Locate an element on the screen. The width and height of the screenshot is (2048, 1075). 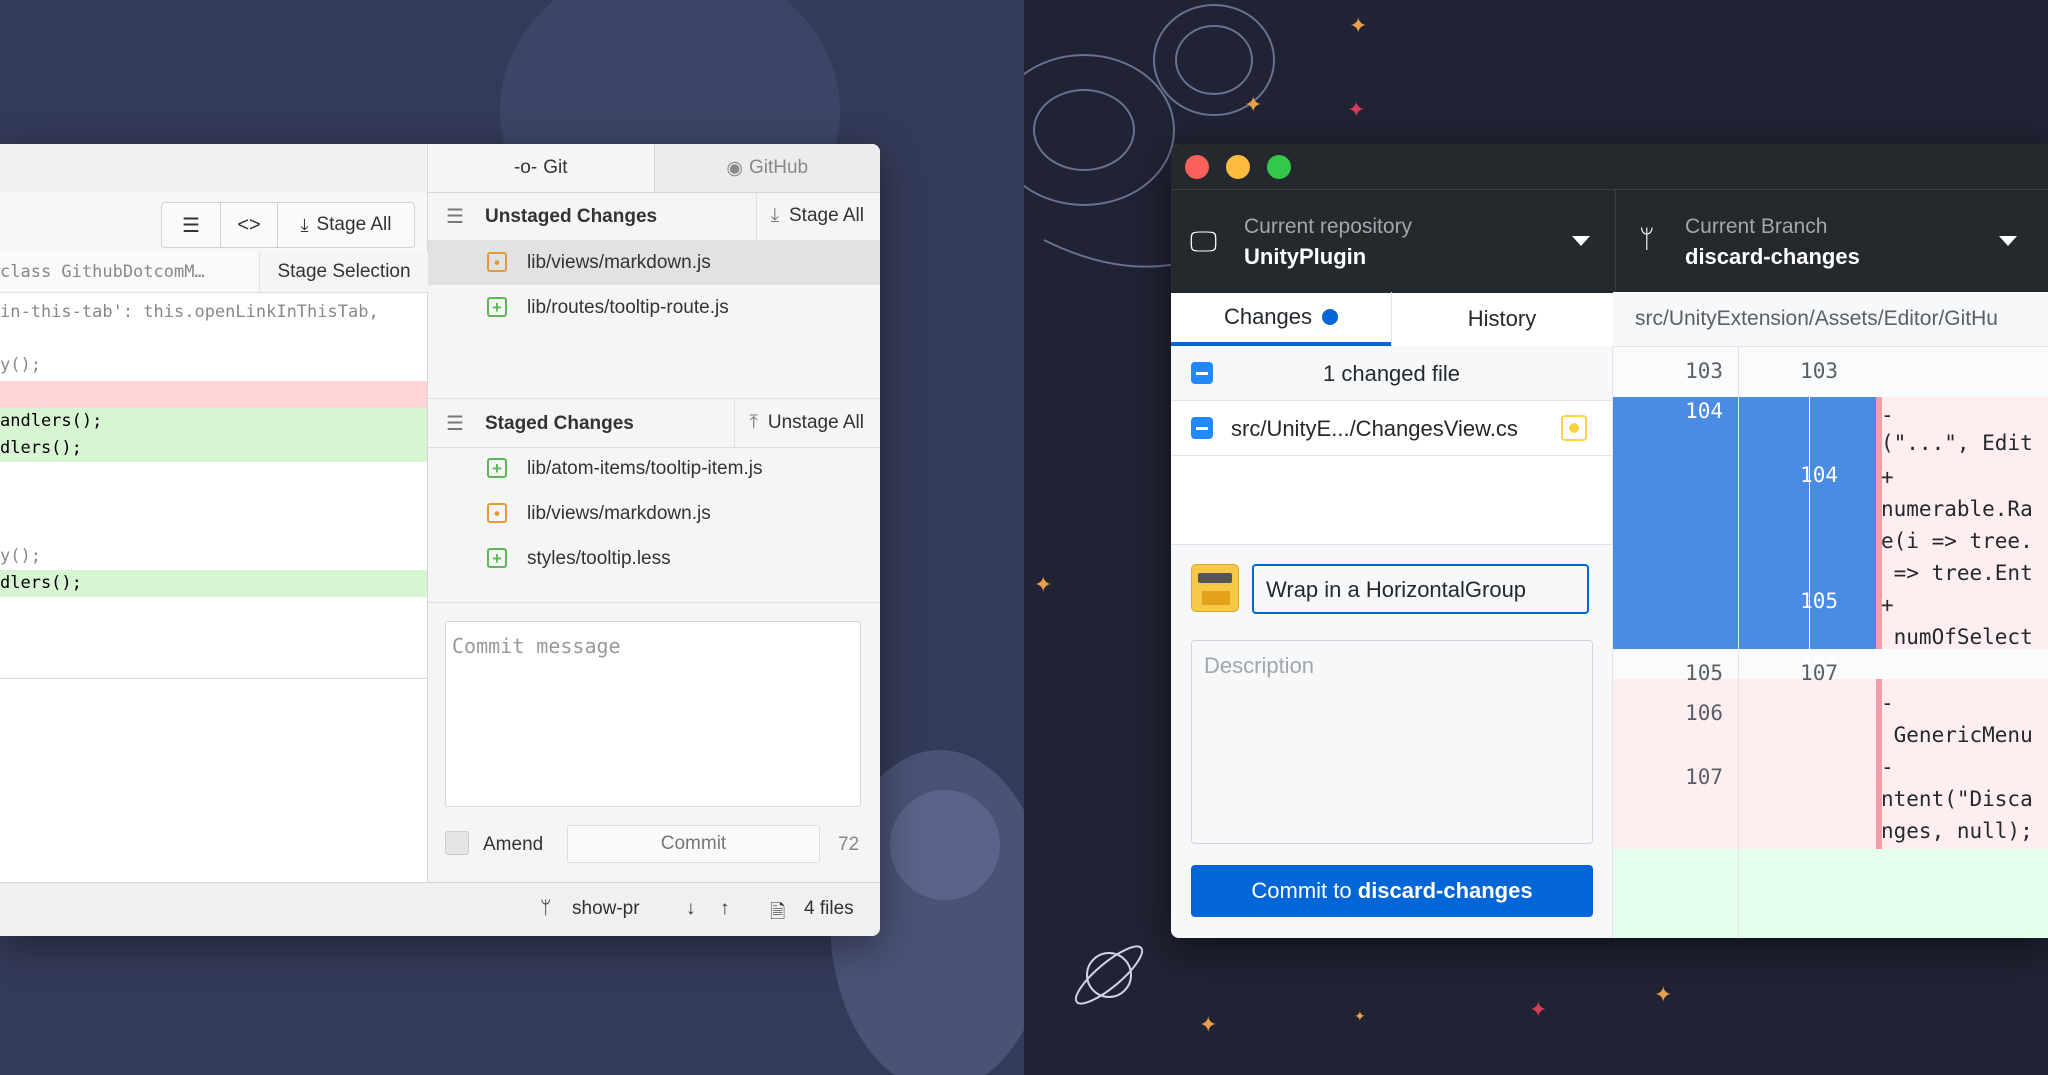
avatar is located at coordinates (1215, 588).